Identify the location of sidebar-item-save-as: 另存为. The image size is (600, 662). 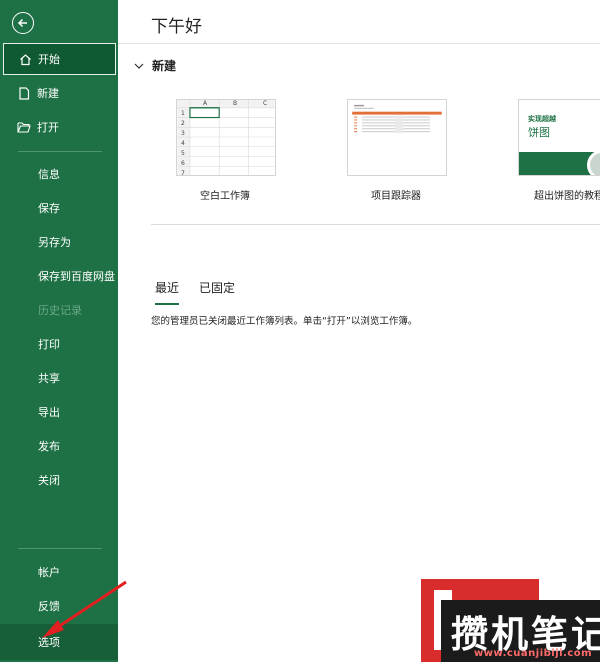
(59, 242).